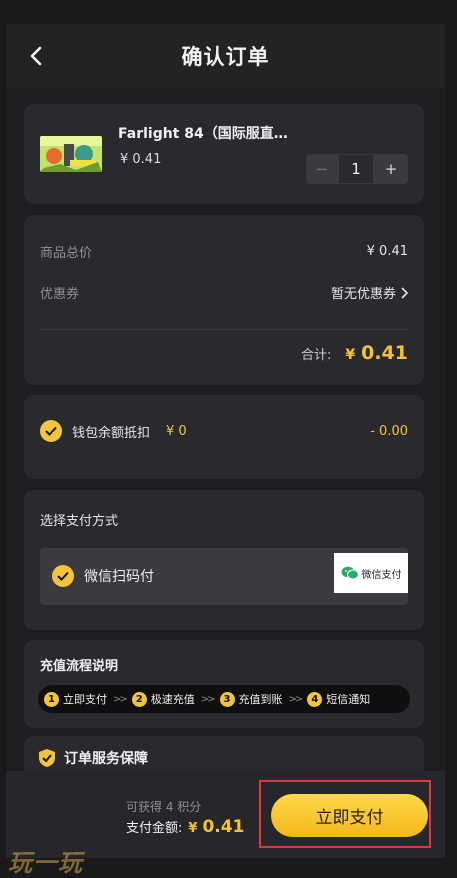 This screenshot has width=457, height=878. I want to click on step-label: 充值到账, so click(260, 699).